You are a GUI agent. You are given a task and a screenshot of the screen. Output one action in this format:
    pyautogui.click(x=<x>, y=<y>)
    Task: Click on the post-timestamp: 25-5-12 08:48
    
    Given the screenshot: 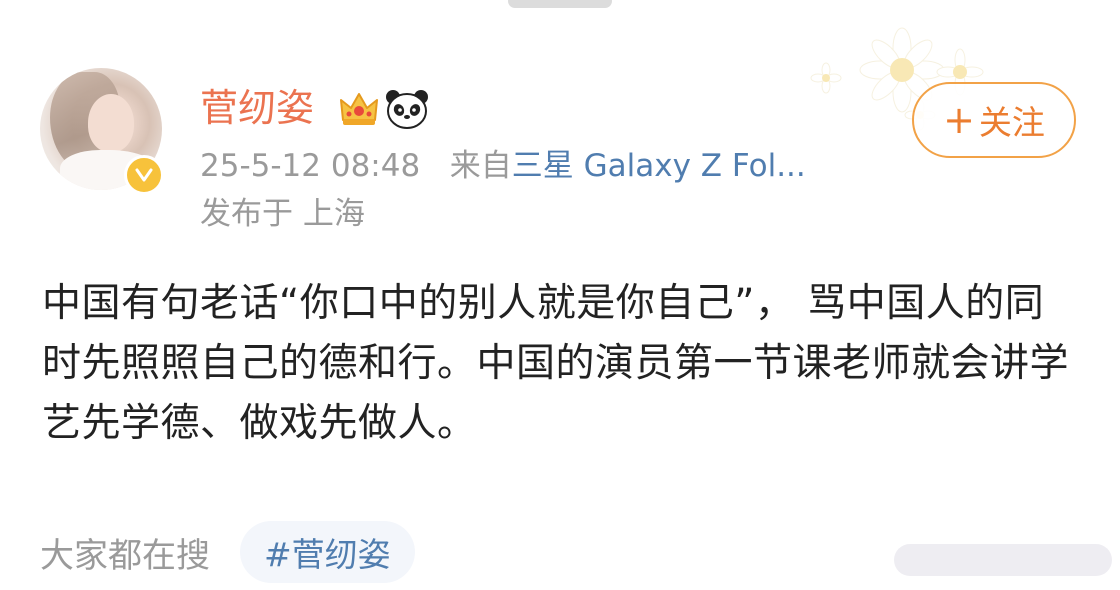 What is the action you would take?
    pyautogui.click(x=310, y=166)
    